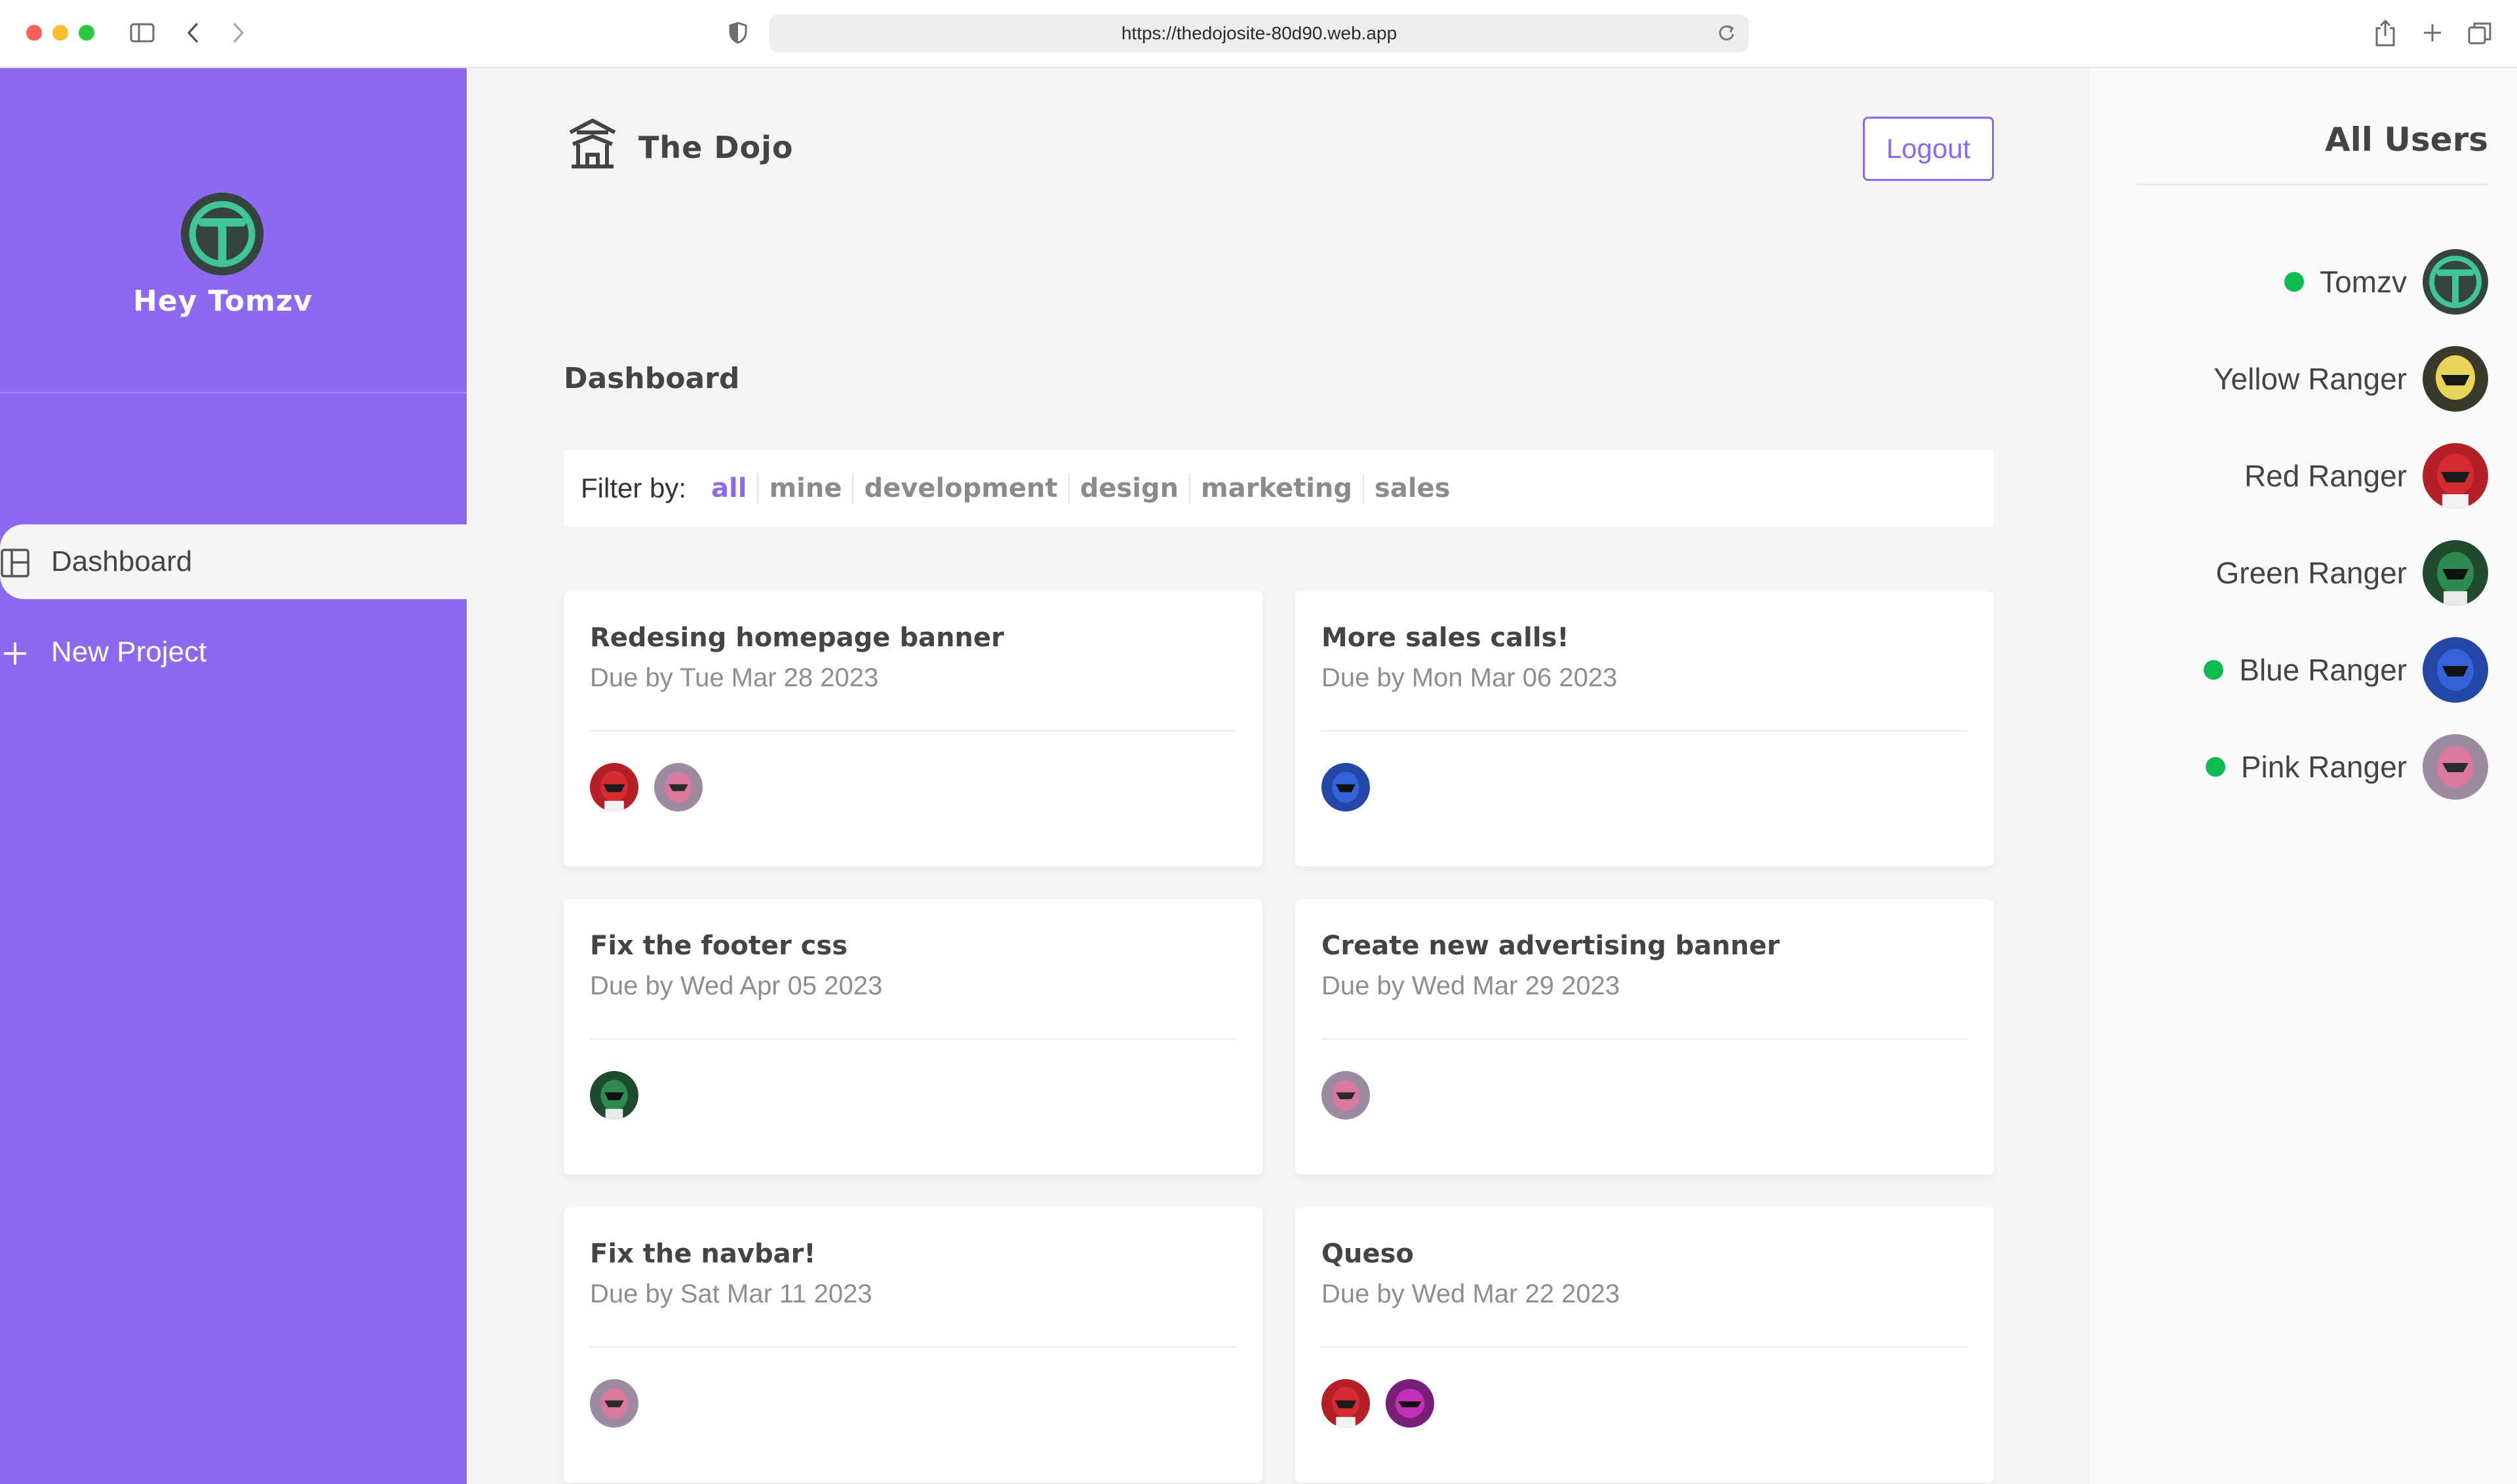 The image size is (2517, 1484). What do you see at coordinates (731, 1293) in the screenshot?
I see `project-due-date: Due by Sat Mar 11 2023` at bounding box center [731, 1293].